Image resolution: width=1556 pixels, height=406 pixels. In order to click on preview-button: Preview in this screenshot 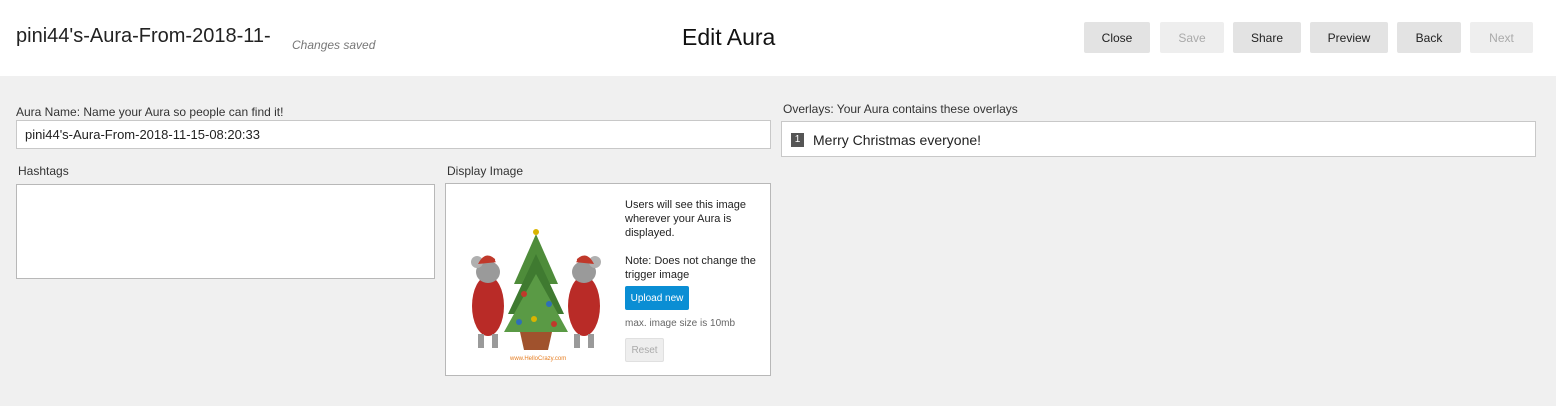, I will do `click(1349, 37)`.